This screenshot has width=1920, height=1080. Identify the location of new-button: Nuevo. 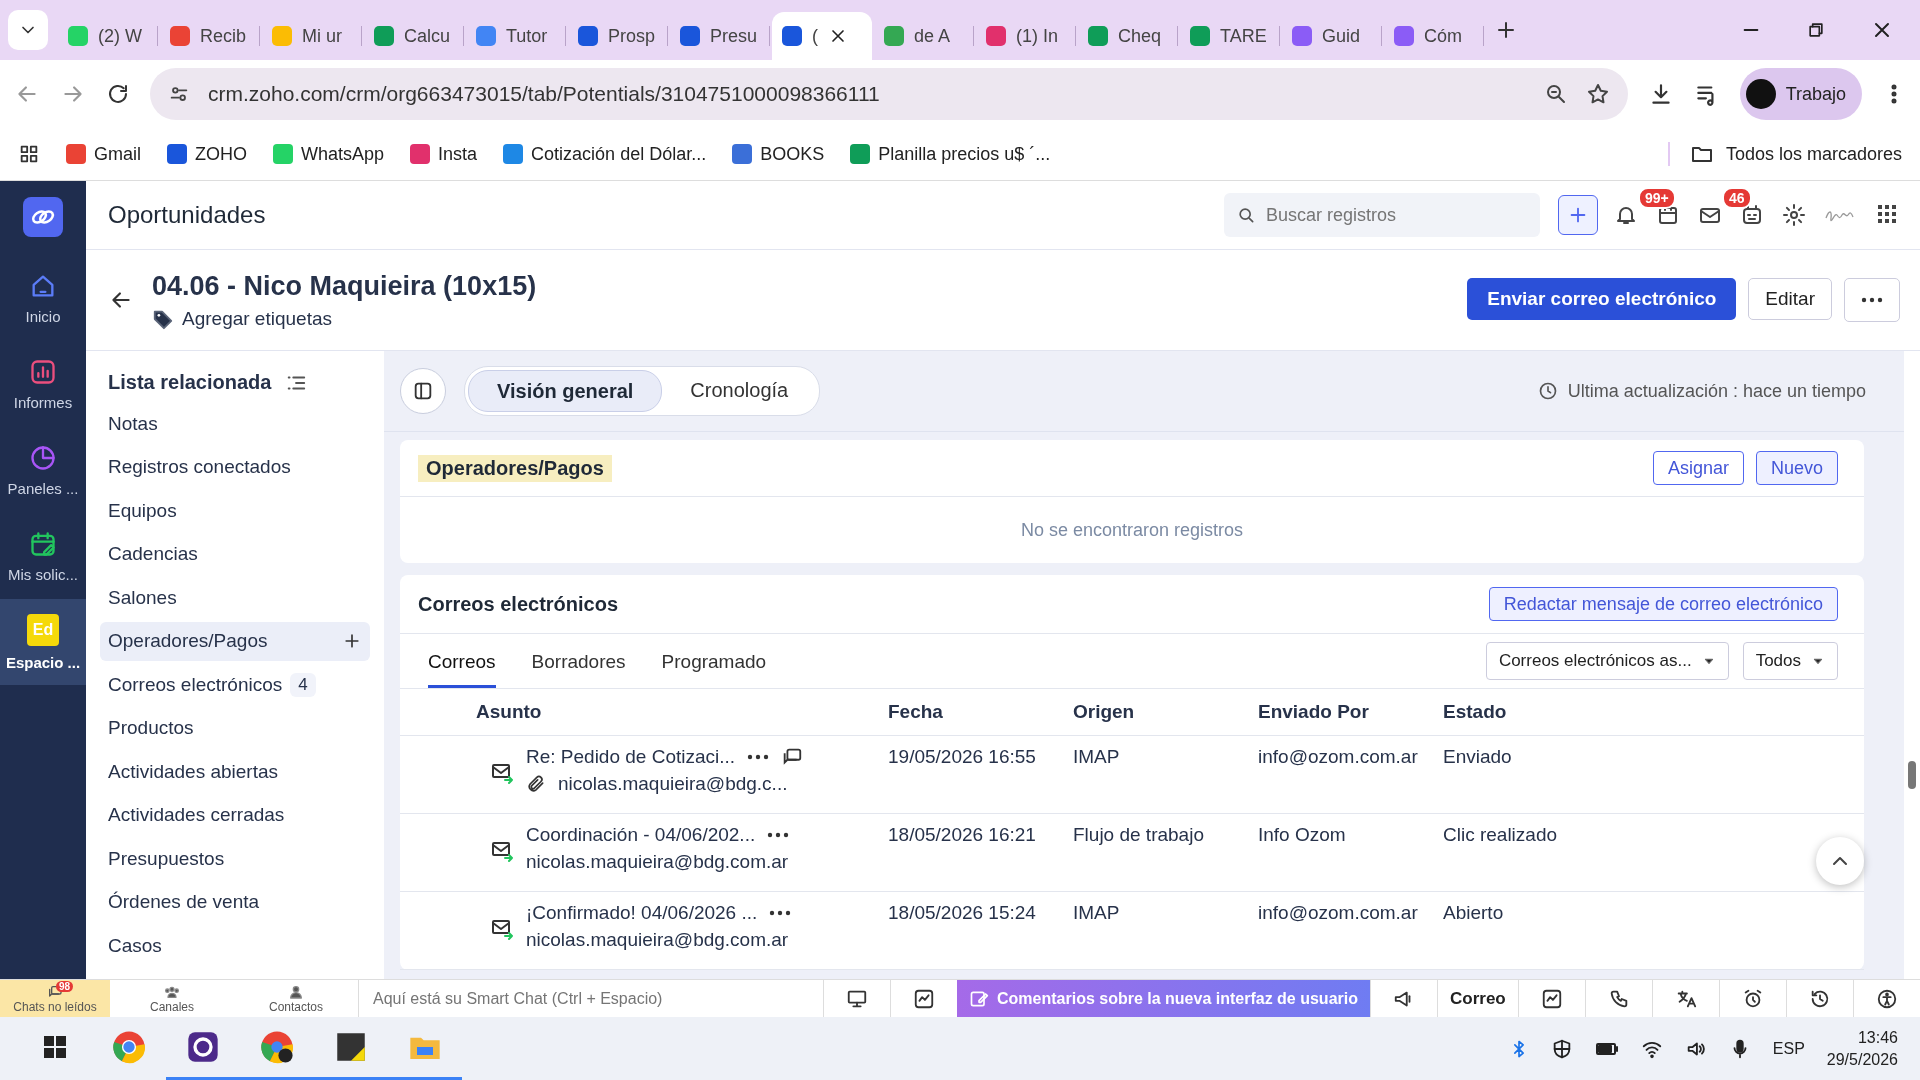
(1796, 468).